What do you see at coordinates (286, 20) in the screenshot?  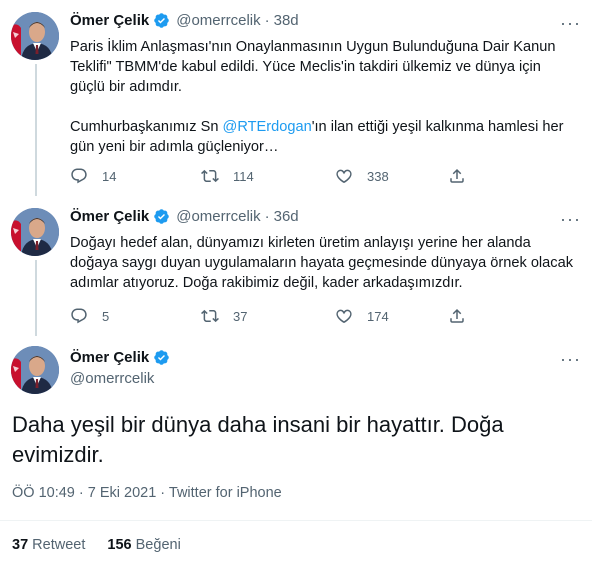 I see `tweet-time: 38d` at bounding box center [286, 20].